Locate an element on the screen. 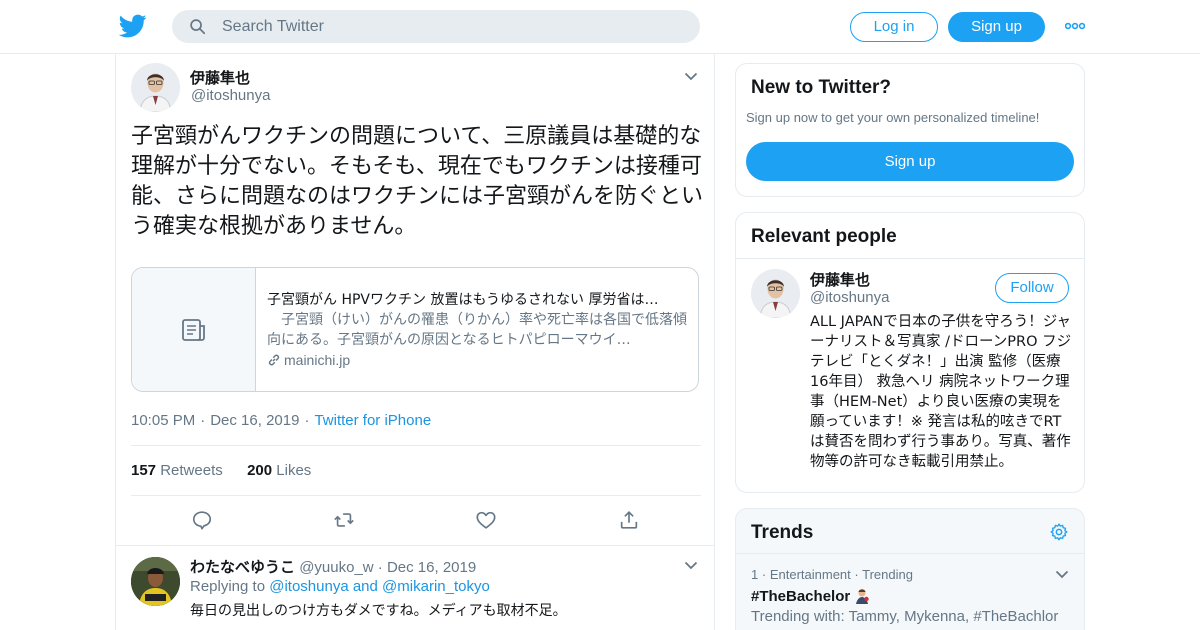 This screenshot has width=1200, height=630. gear-icon is located at coordinates (1059, 532).